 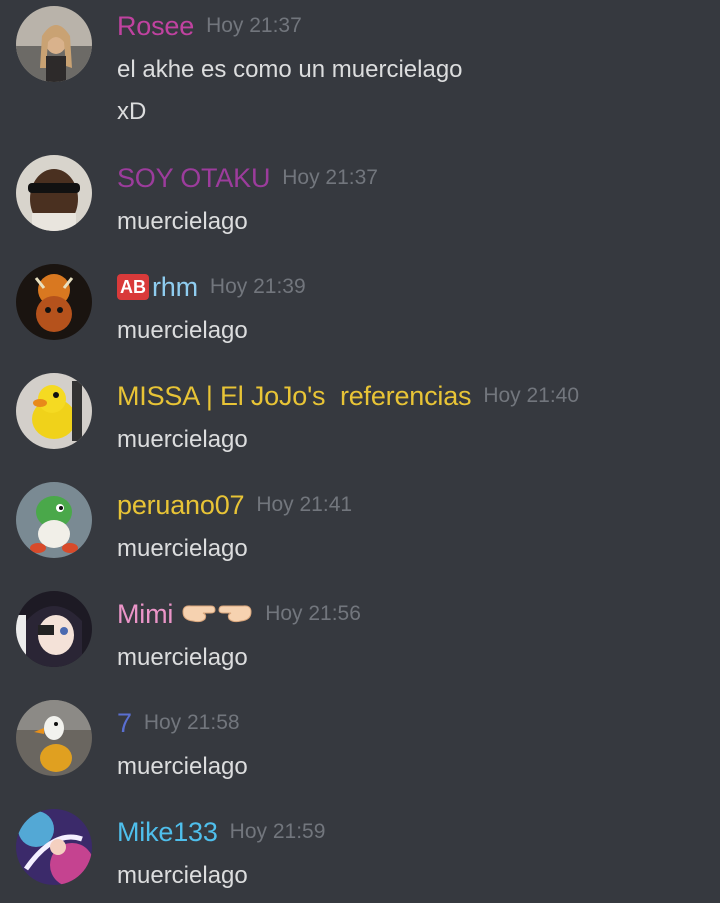 I want to click on avatar-peruano07, so click(x=54, y=520).